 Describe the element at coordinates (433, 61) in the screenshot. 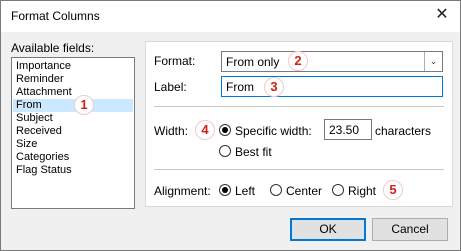

I see `chevron-down-icon: ⌄` at that location.